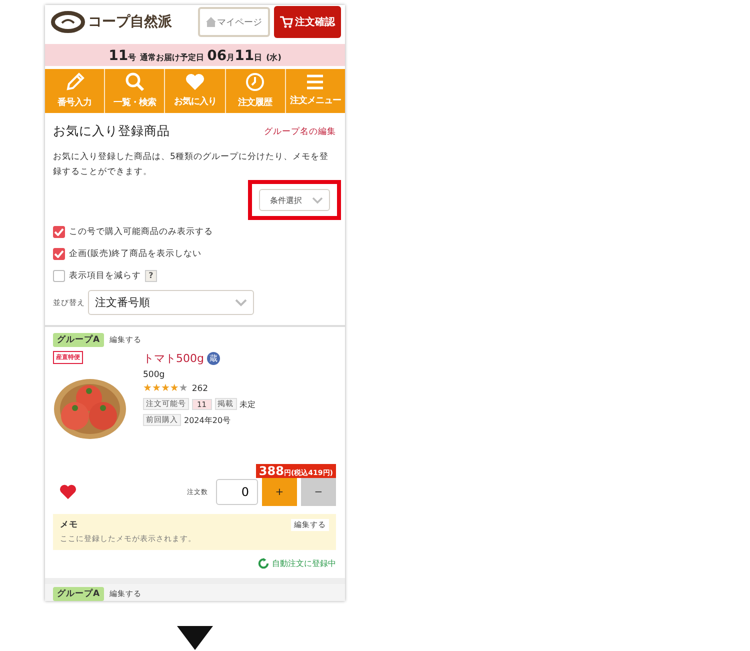 The image size is (750, 651). I want to click on day-unit: 日, so click(258, 57).